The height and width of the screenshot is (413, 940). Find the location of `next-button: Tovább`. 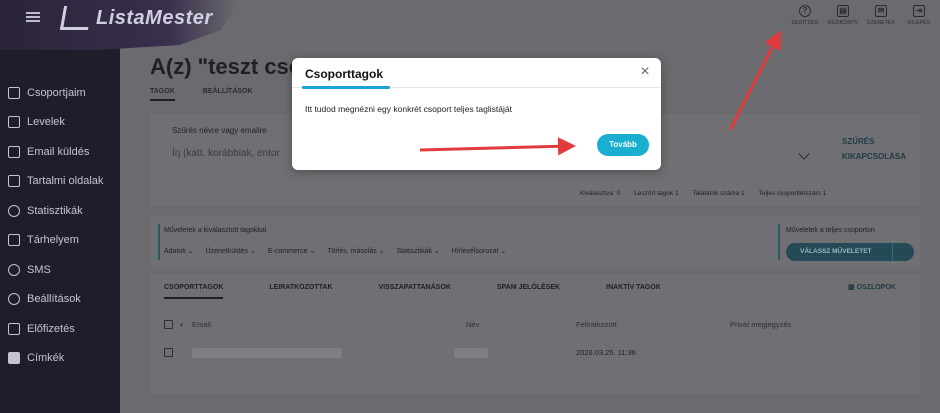

next-button: Tovább is located at coordinates (623, 145).